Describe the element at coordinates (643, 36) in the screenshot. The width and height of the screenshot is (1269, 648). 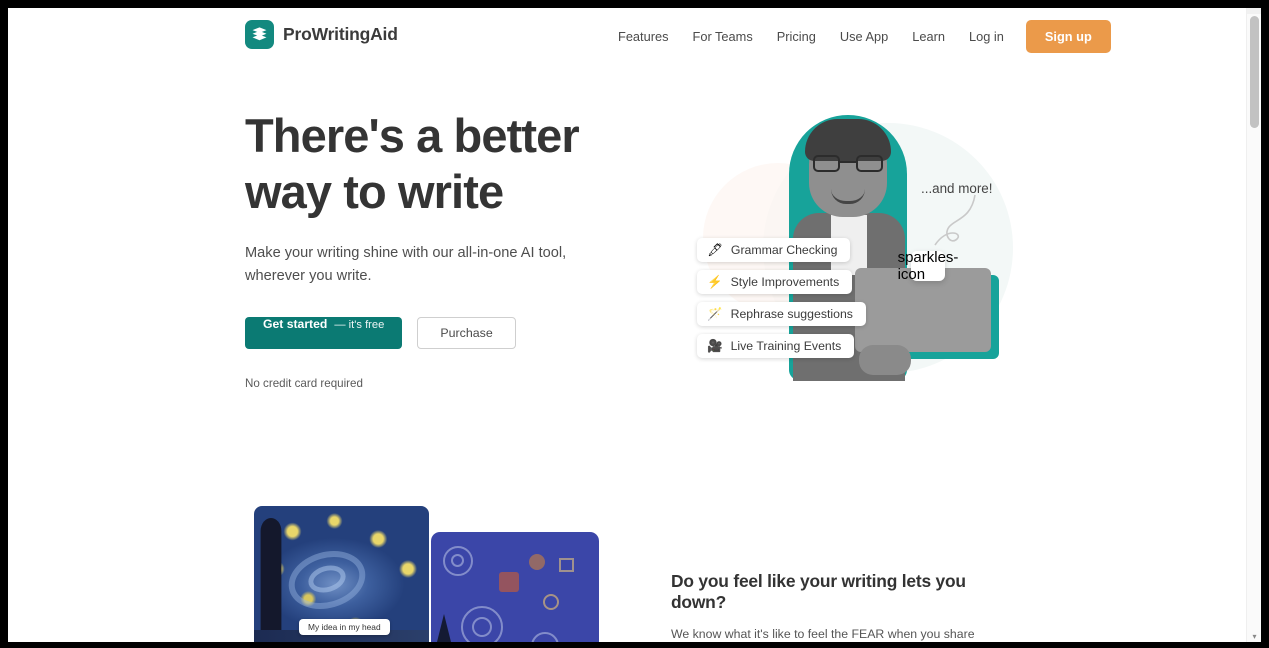
I see `nav-item-features: Features` at that location.